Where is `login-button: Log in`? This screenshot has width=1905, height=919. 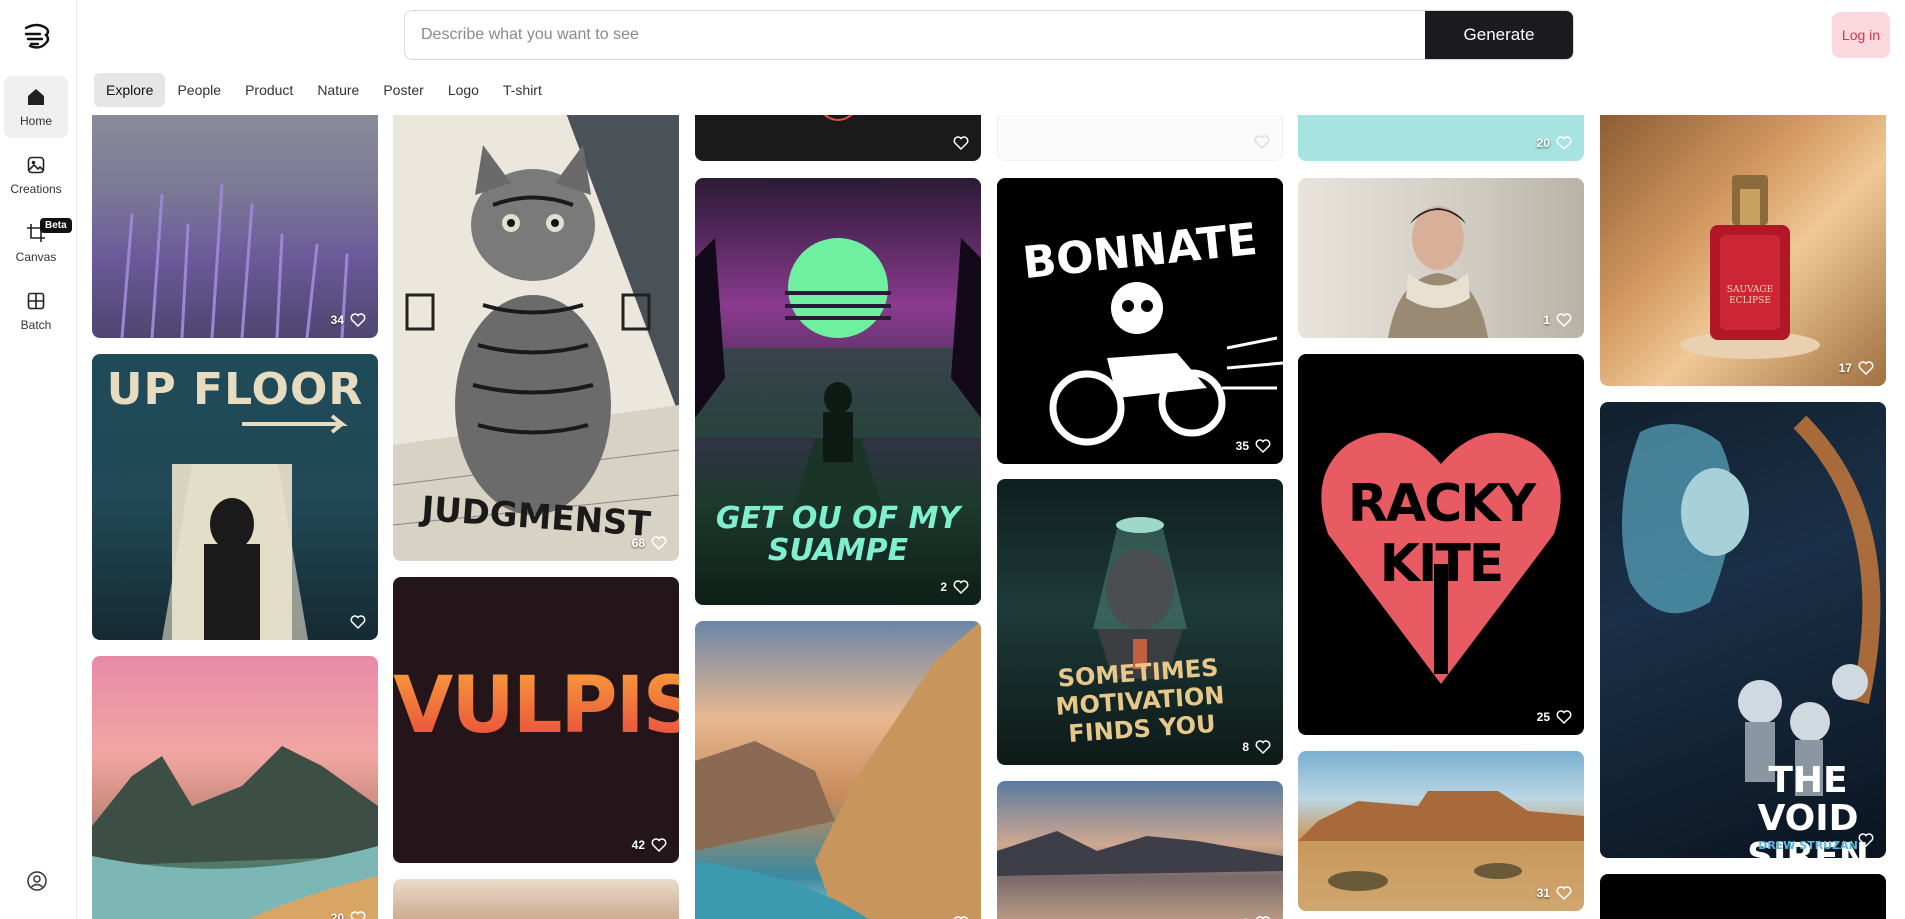 login-button: Log in is located at coordinates (1861, 35).